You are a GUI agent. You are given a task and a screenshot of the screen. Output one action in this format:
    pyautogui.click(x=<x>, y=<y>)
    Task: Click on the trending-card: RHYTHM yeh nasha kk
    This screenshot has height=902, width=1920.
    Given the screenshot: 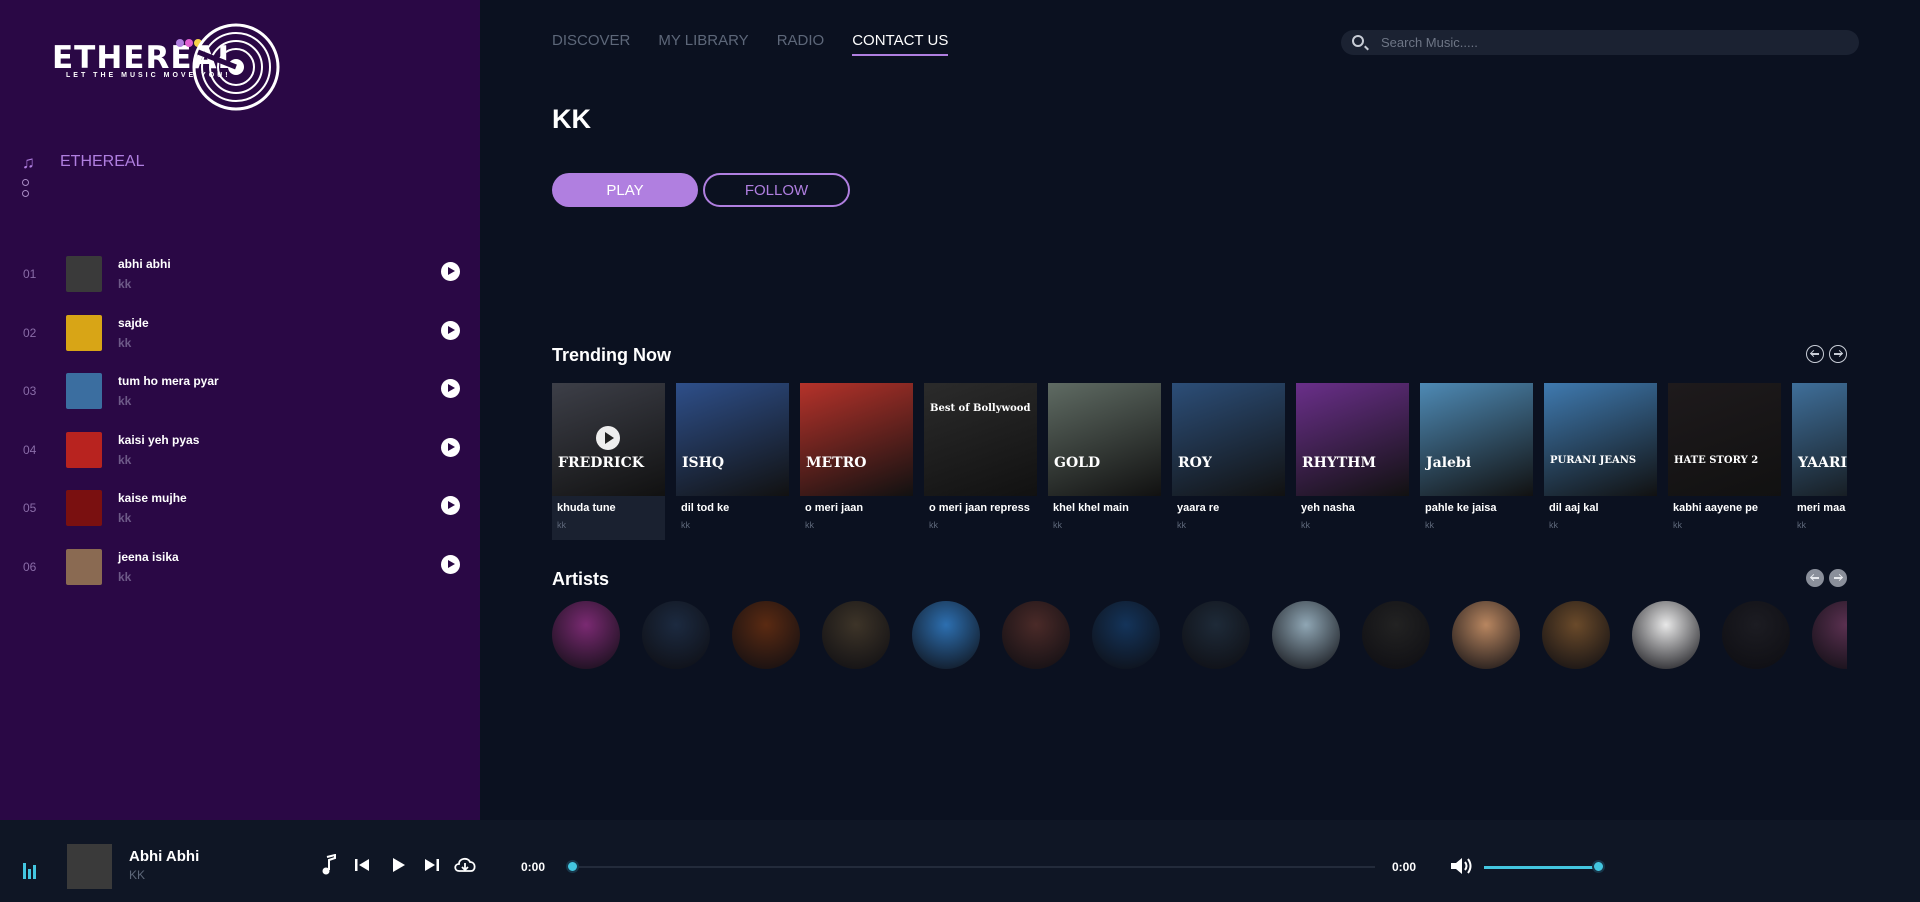 What is the action you would take?
    pyautogui.click(x=1352, y=461)
    